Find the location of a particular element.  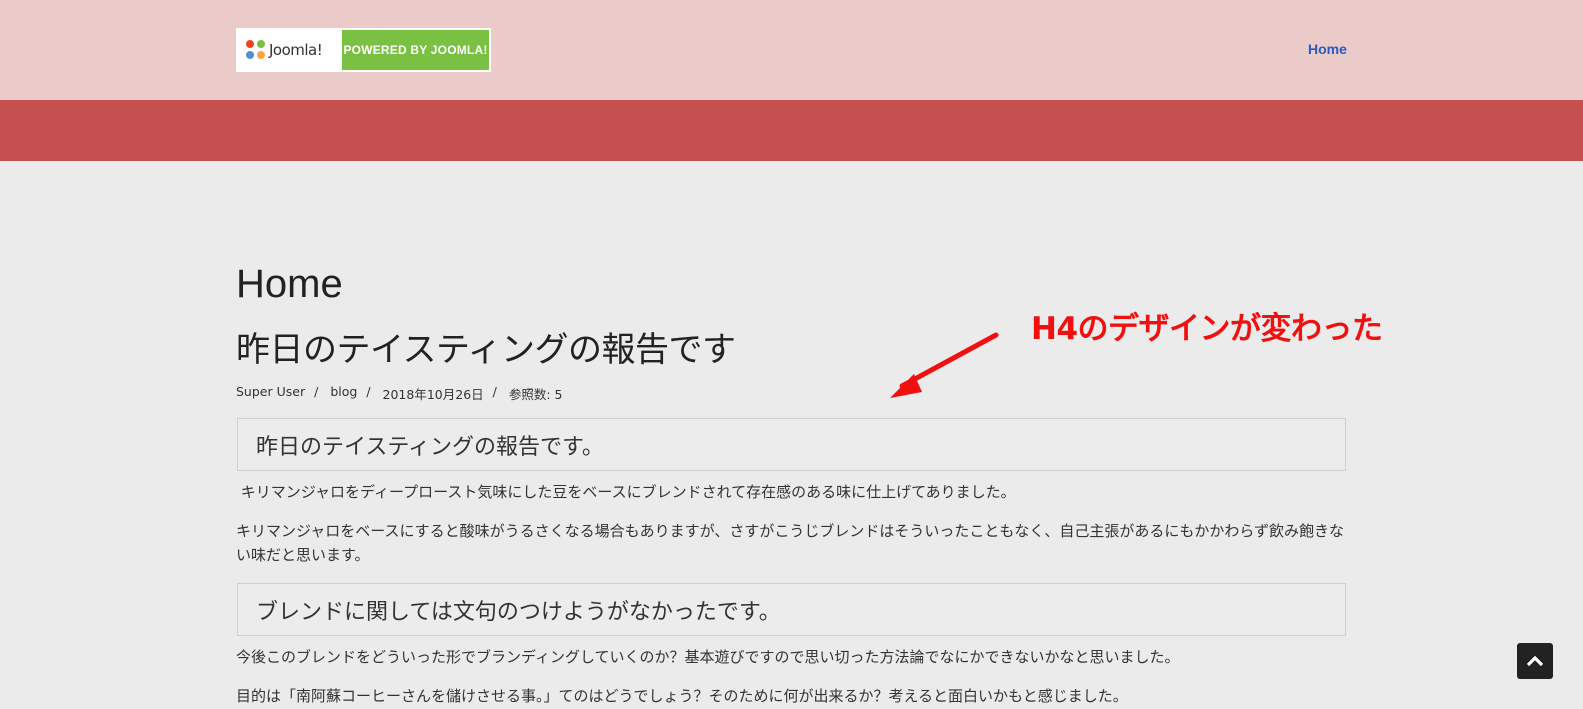

nav-item-home: Home is located at coordinates (1327, 49).